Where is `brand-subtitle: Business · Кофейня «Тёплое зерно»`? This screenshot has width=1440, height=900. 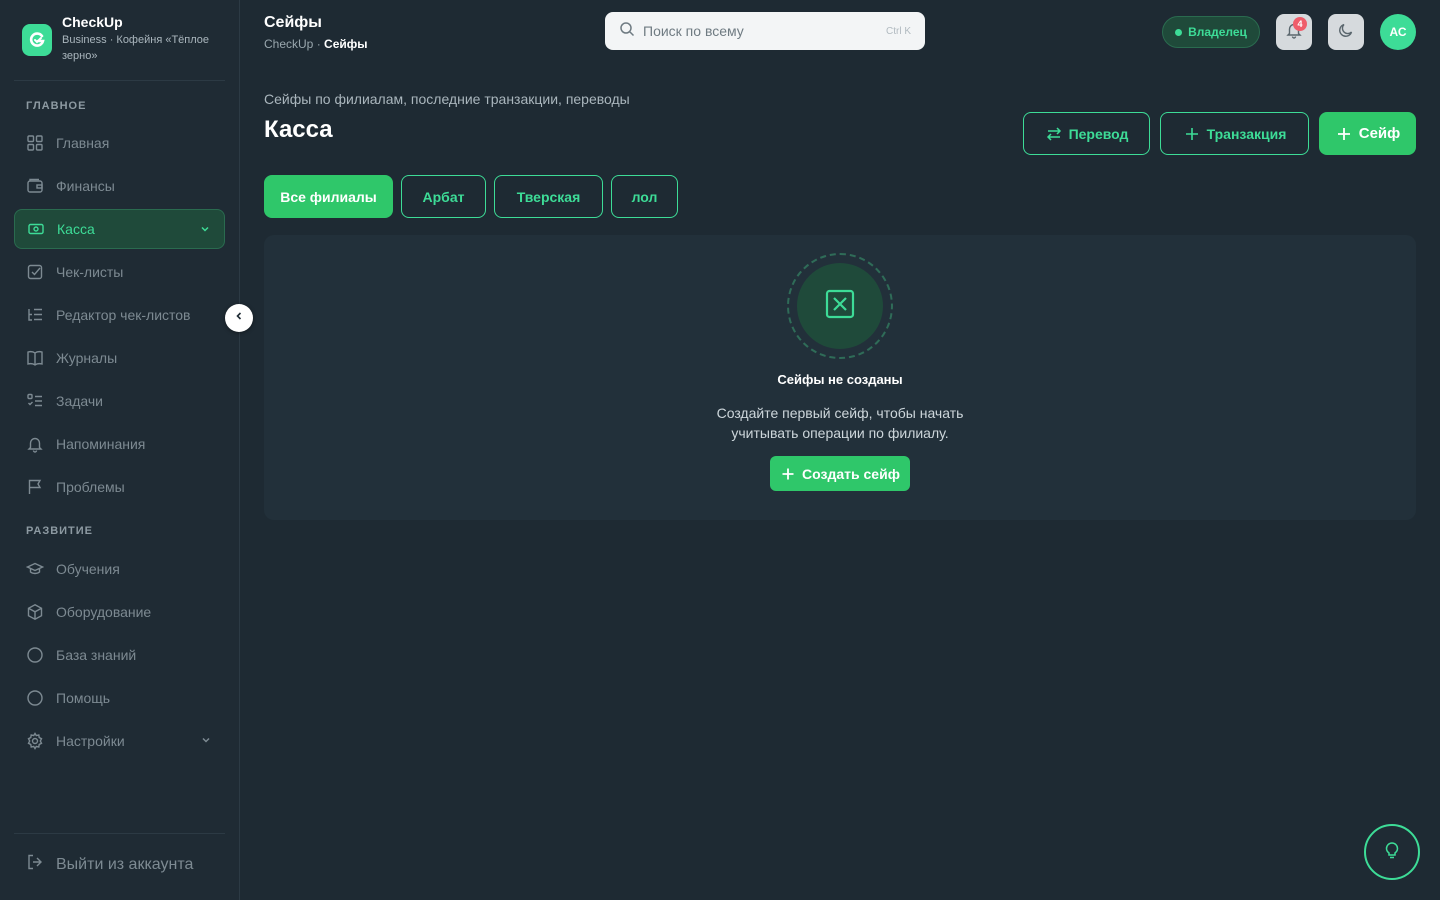 brand-subtitle: Business · Кофейня «Тёплое зерно» is located at coordinates (136, 48).